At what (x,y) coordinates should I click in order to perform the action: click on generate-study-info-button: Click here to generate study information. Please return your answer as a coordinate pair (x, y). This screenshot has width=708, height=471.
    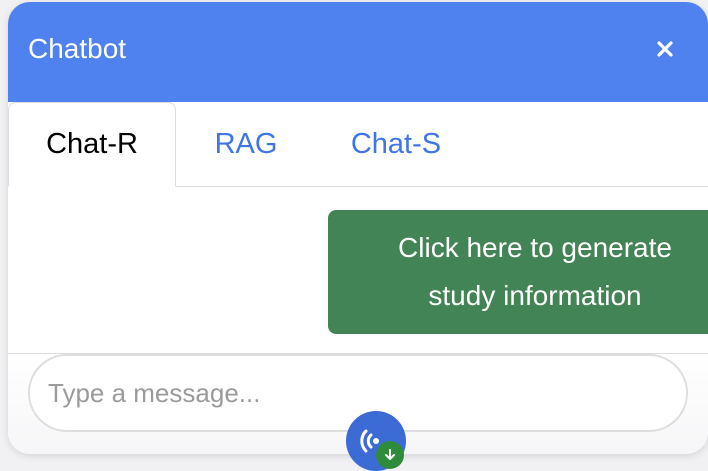
    Looking at the image, I should click on (518, 272).